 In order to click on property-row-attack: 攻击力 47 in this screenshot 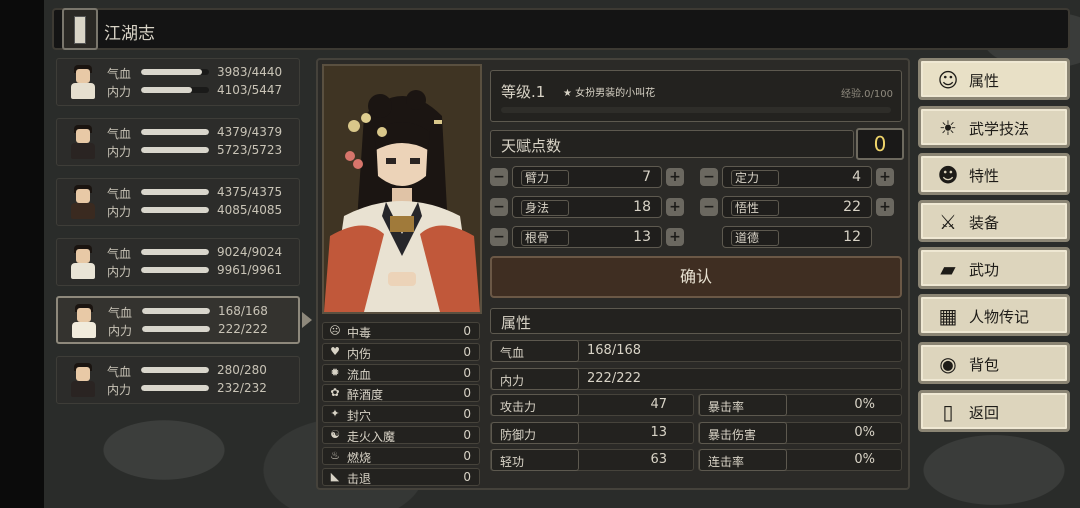, I will do `click(592, 405)`.